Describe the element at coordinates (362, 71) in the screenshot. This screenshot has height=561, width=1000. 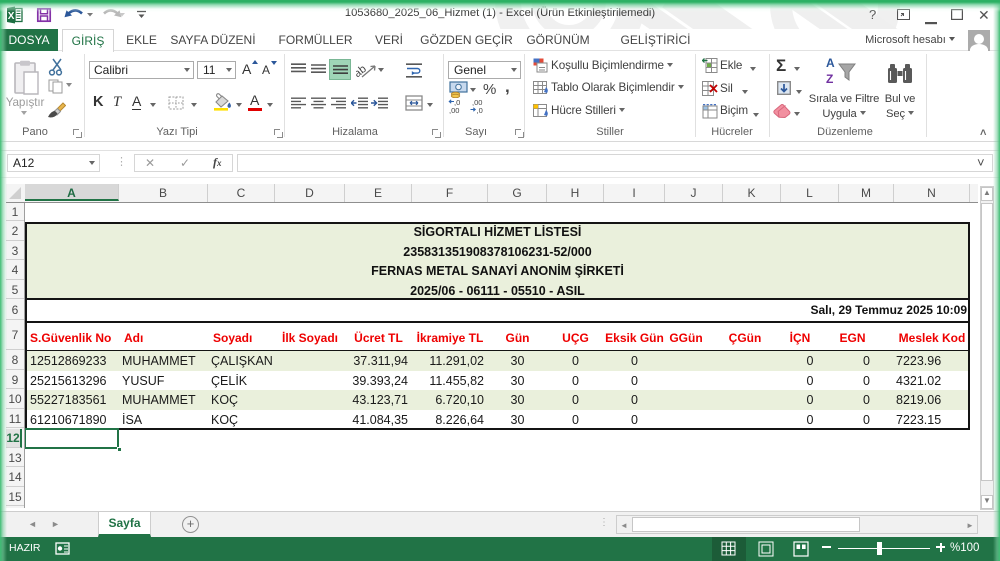
I see `svg-text: ab` at that location.